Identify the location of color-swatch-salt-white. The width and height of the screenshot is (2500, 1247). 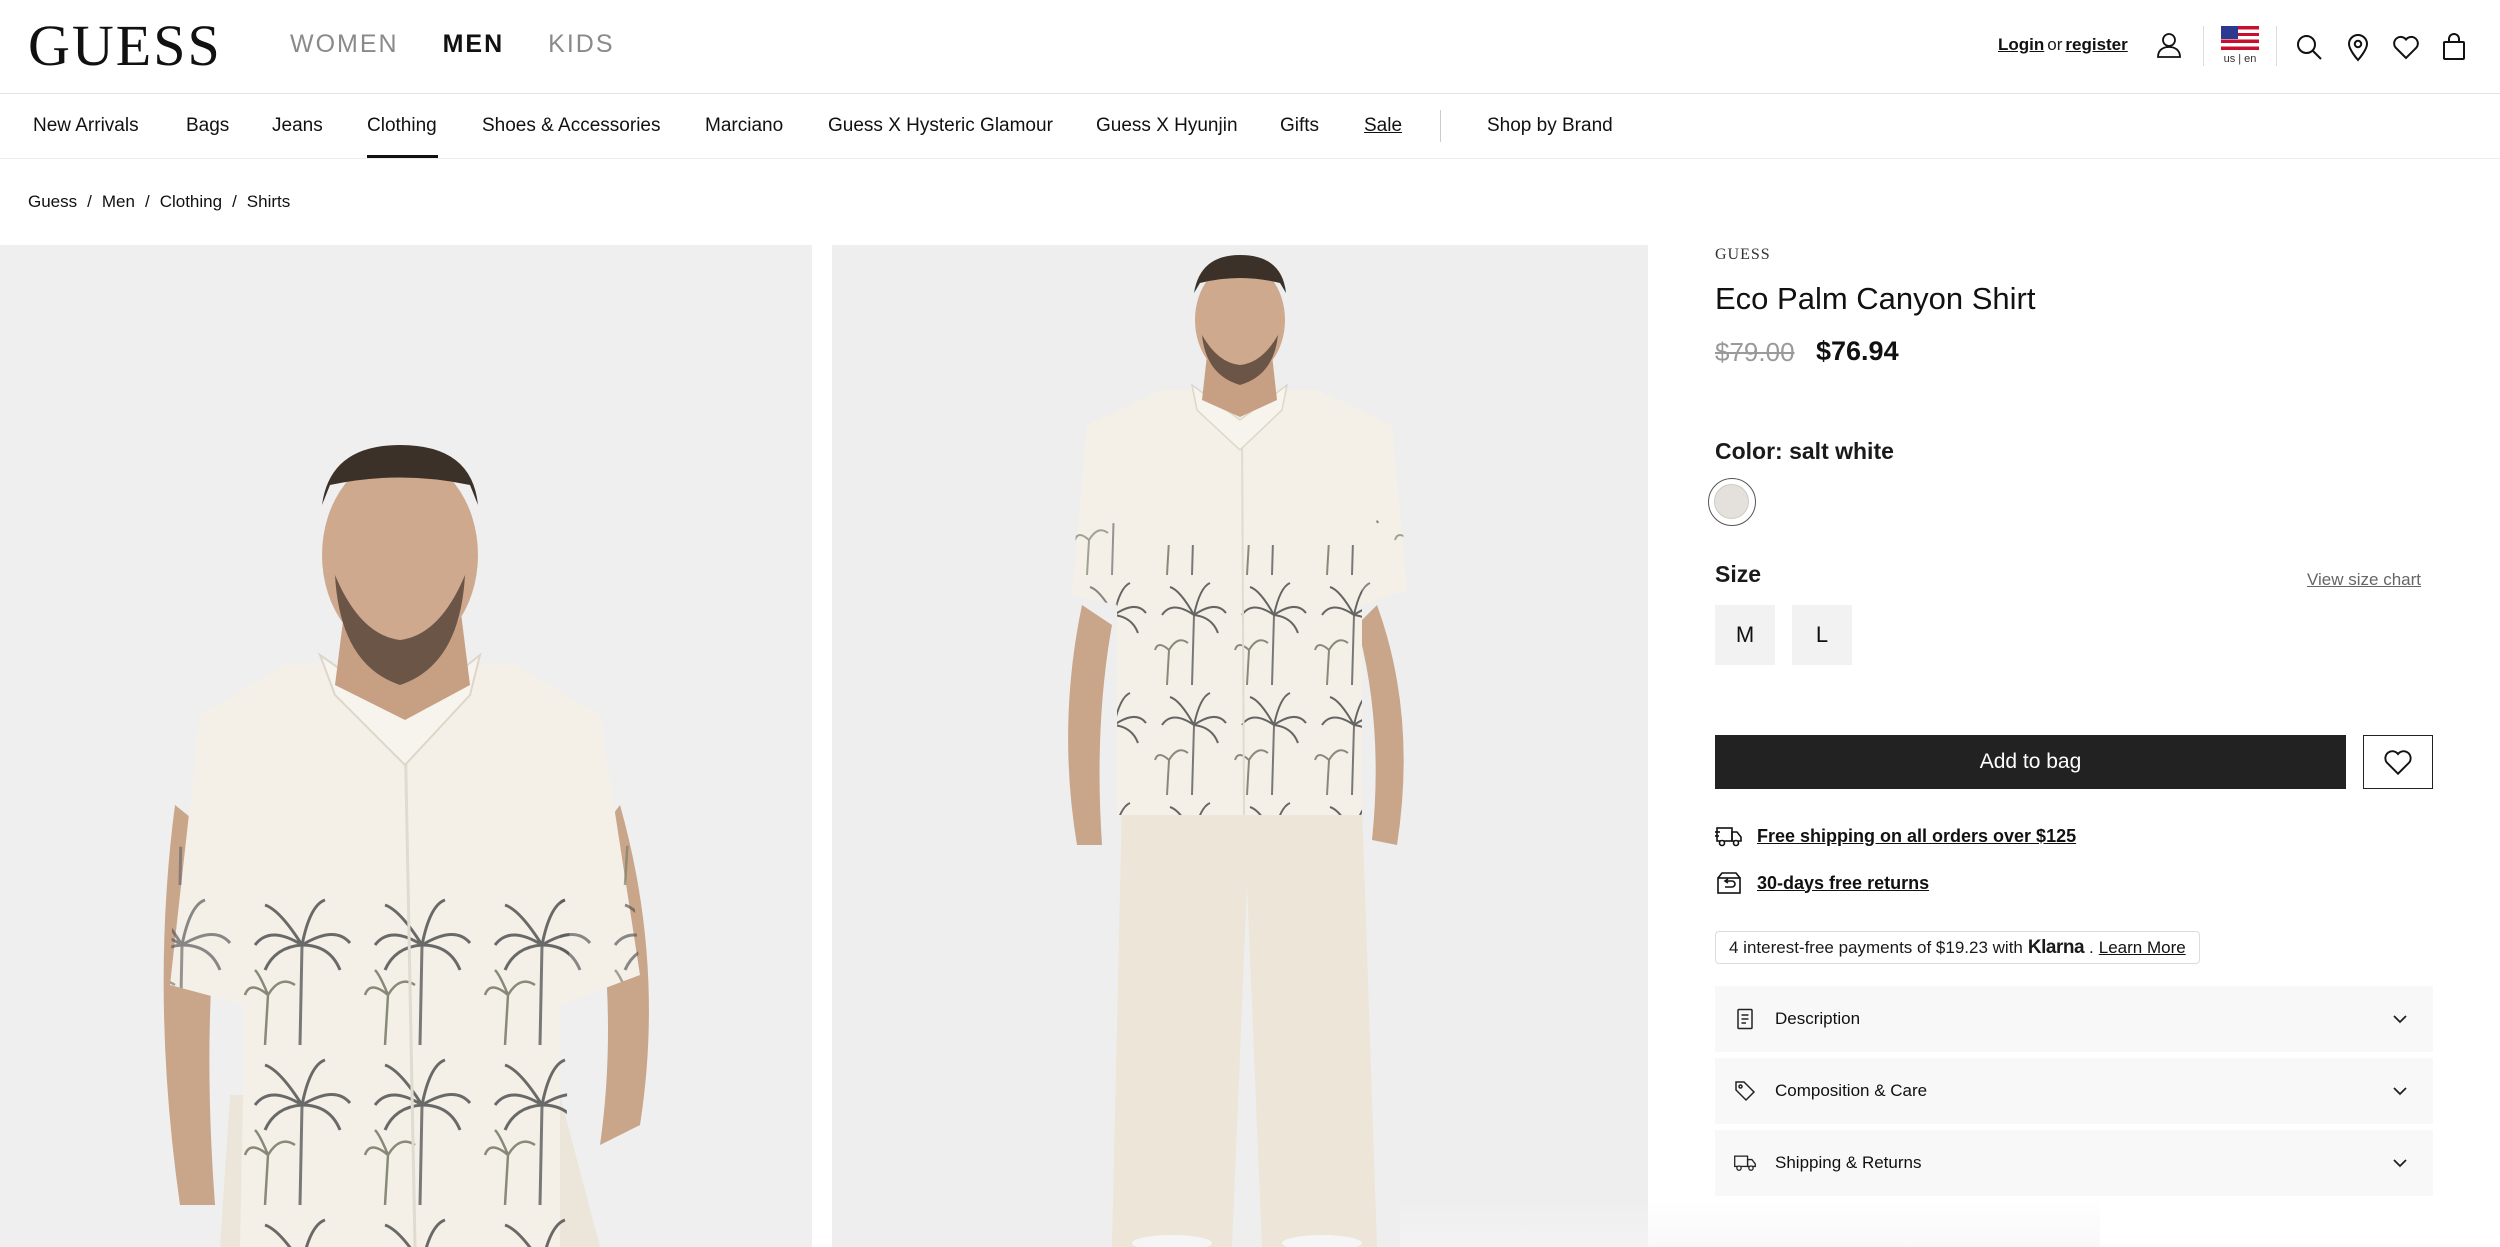
(1732, 502).